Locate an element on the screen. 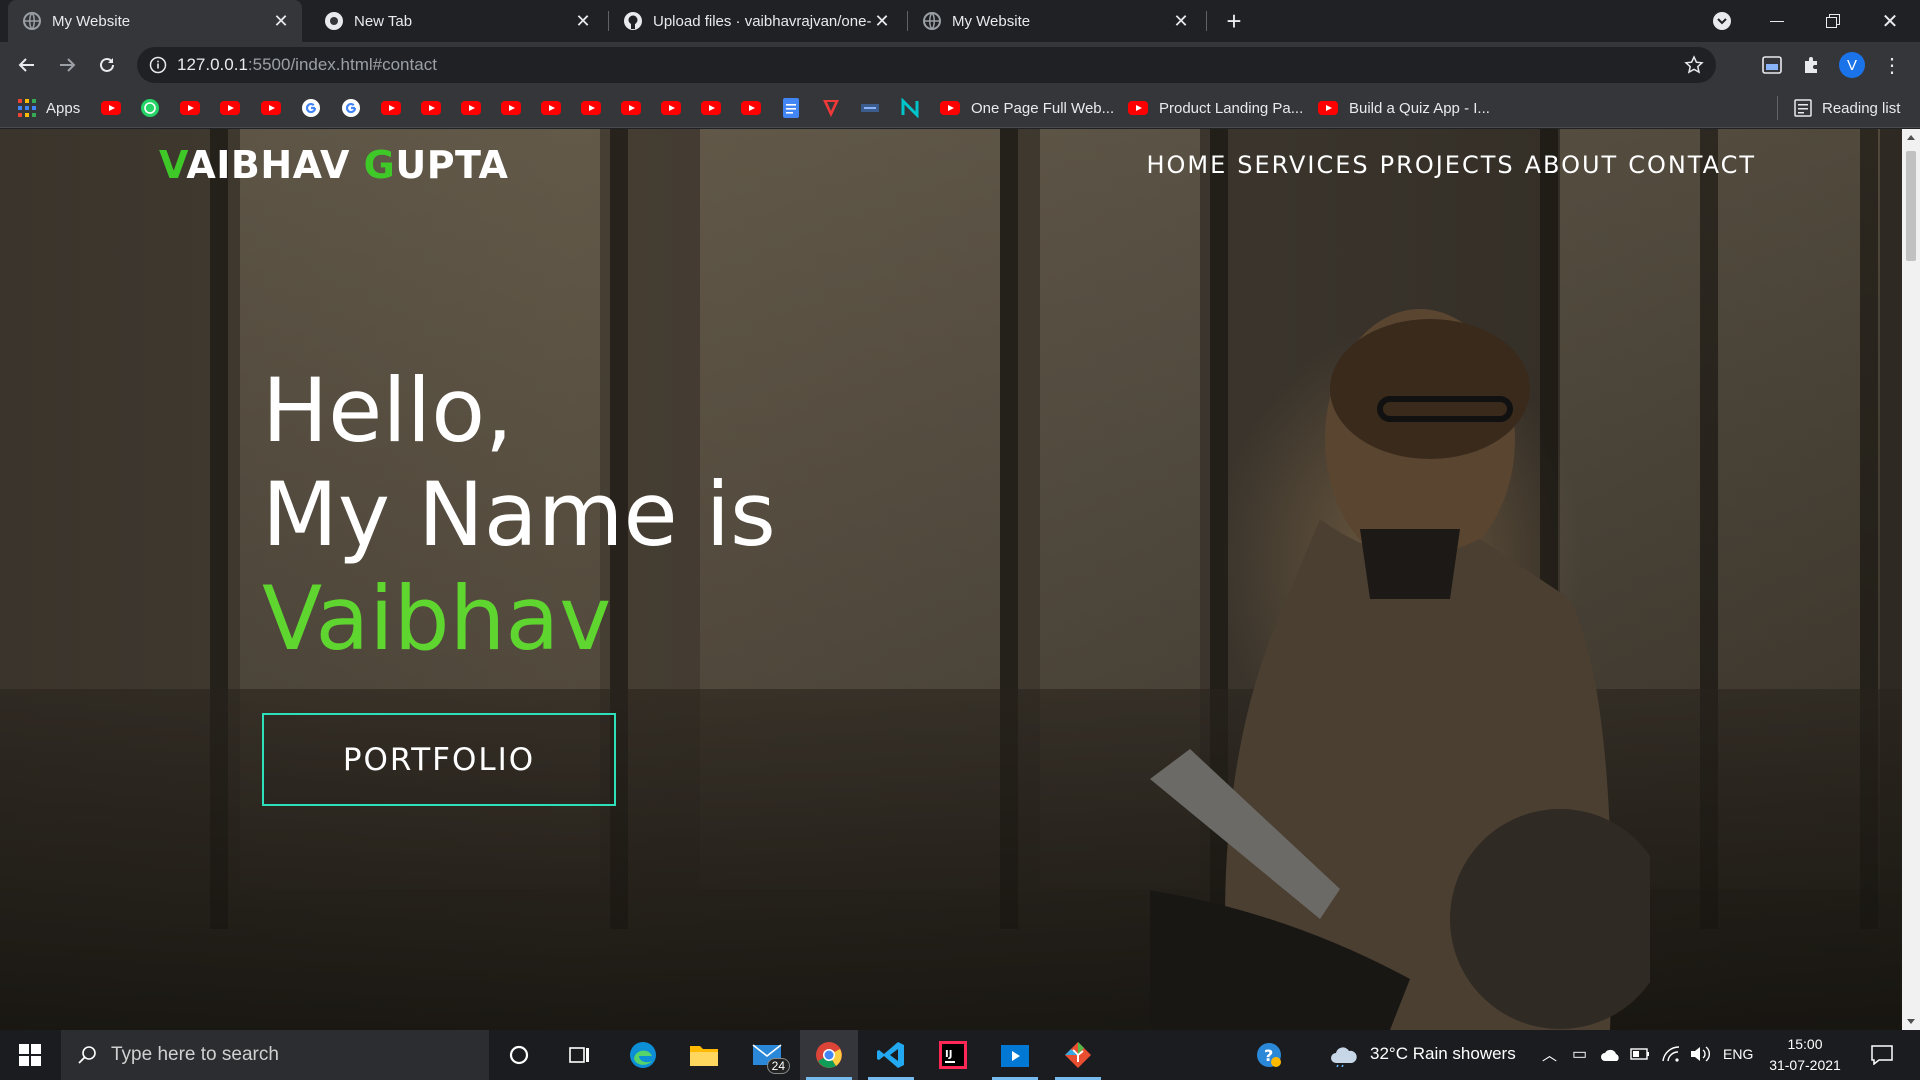 This screenshot has width=1920, height=1080. bookmark-apps: Apps is located at coordinates (49, 108).